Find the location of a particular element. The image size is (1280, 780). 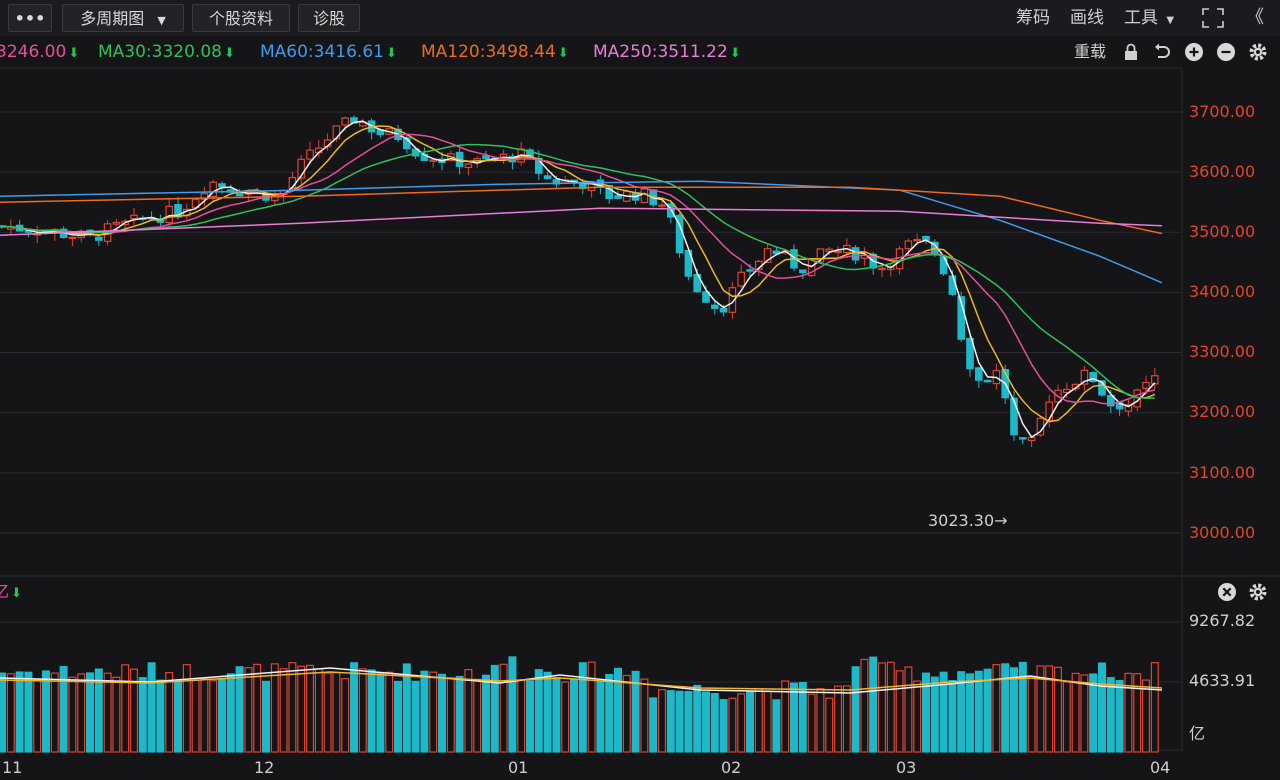

time-tick-label: 12 is located at coordinates (264, 767).